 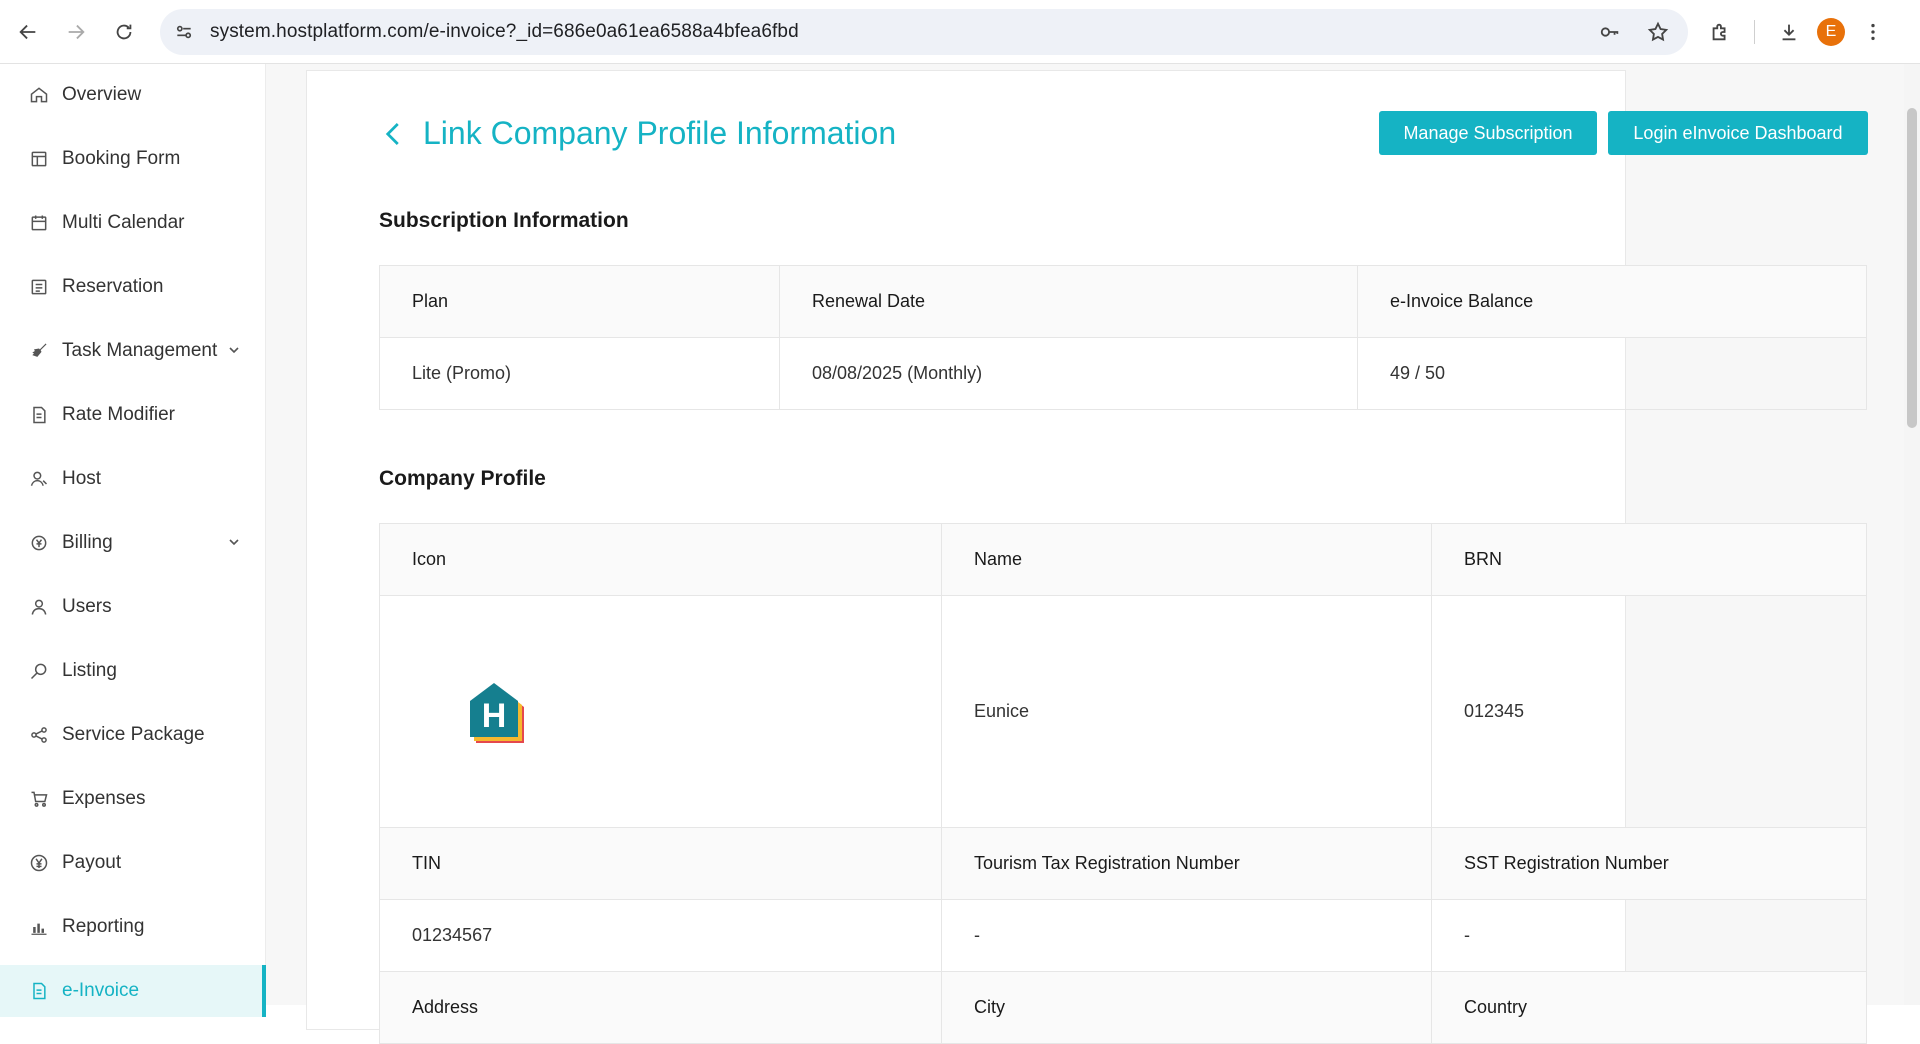 What do you see at coordinates (39, 671) in the screenshot?
I see `search-icon` at bounding box center [39, 671].